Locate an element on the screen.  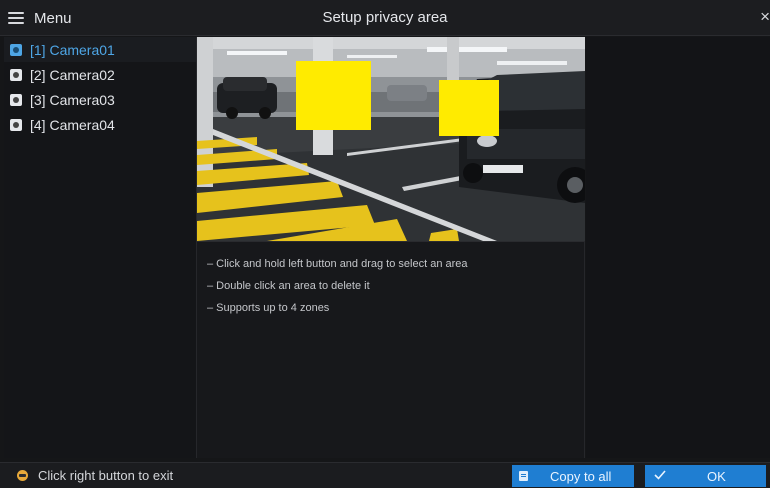
camera-item-2: [2] Camera02 is located at coordinates (100, 74).